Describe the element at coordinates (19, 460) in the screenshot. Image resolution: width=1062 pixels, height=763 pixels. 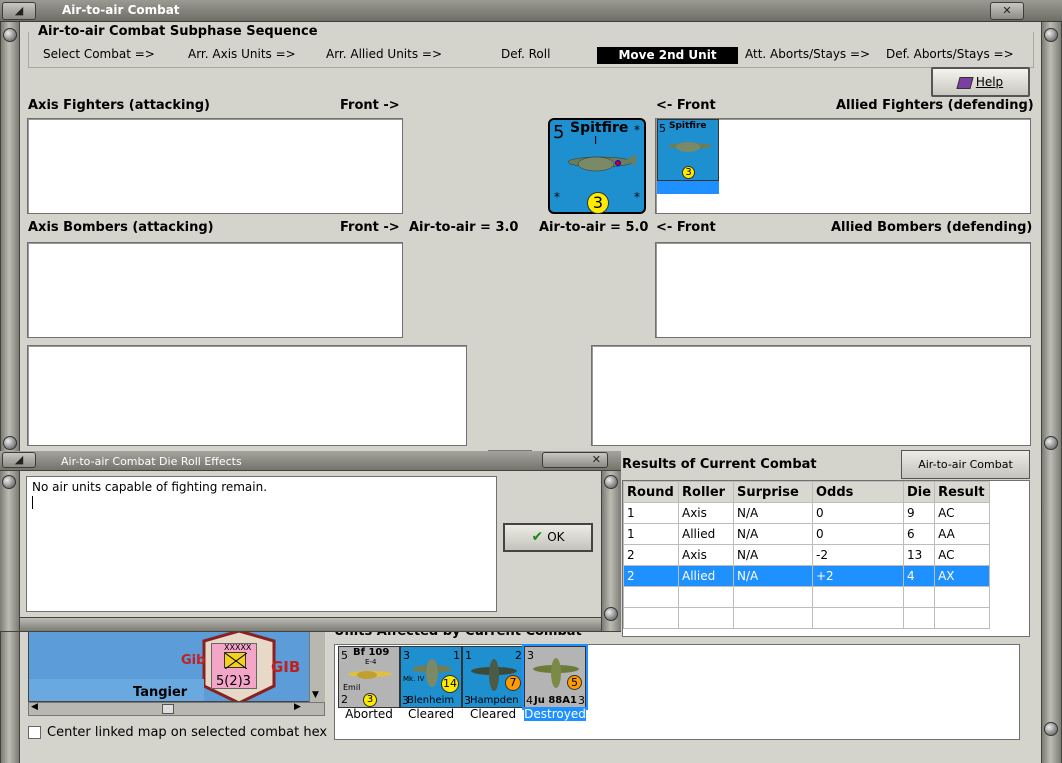
I see `die-roll-menu-button: ◢` at that location.